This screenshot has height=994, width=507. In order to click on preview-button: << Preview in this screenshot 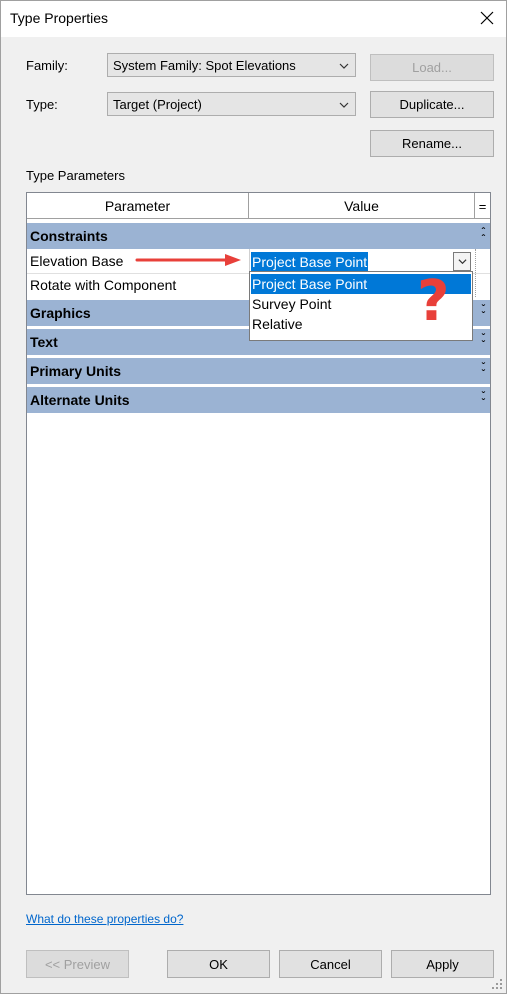, I will do `click(77, 964)`.